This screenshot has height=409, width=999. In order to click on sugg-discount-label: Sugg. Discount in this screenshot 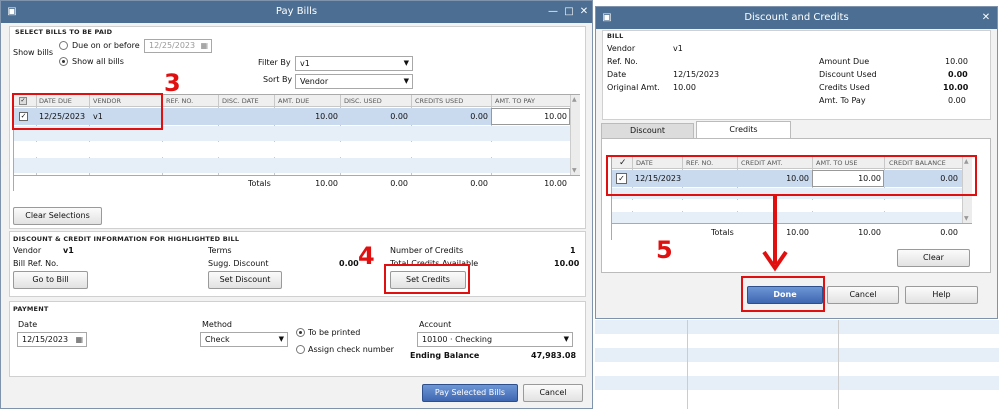, I will do `click(238, 263)`.